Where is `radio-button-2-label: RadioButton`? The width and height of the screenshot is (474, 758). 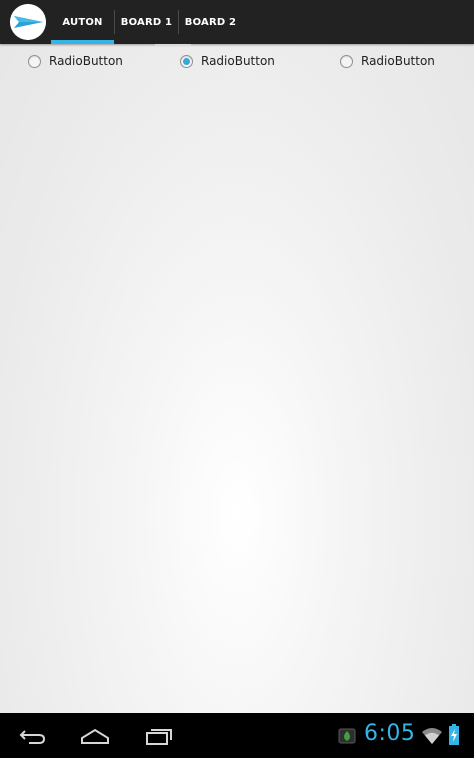
radio-button-2-label: RadioButton is located at coordinates (238, 61).